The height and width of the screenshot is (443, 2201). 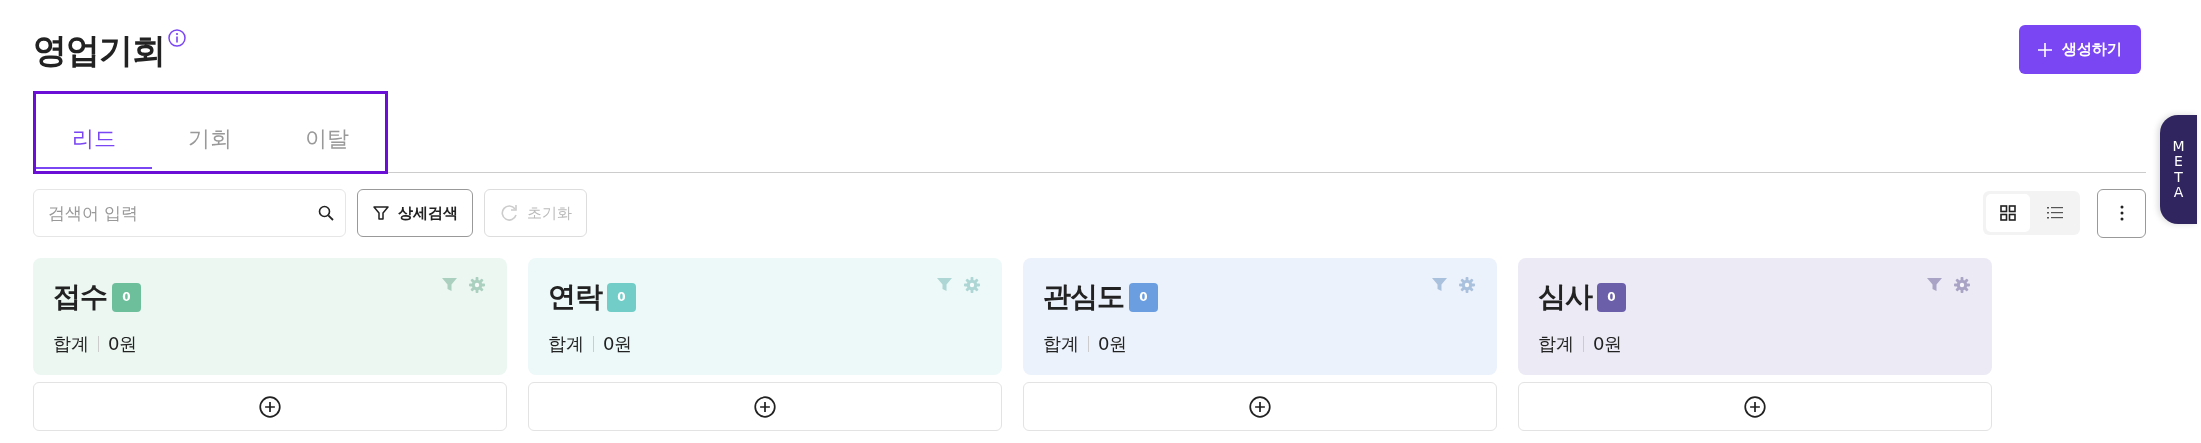 What do you see at coordinates (2045, 49) in the screenshot?
I see `plus-icon` at bounding box center [2045, 49].